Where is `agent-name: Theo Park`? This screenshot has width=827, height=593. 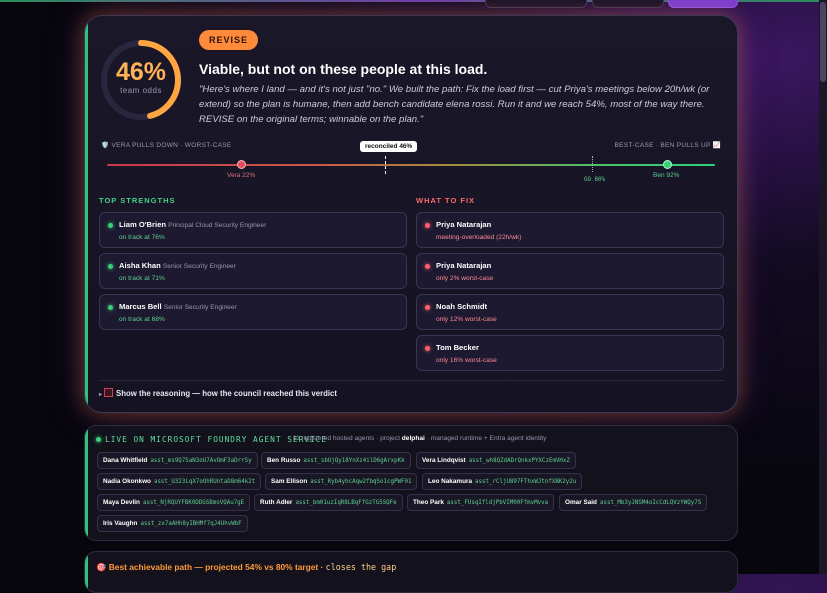
agent-name: Theo Park is located at coordinates (428, 502).